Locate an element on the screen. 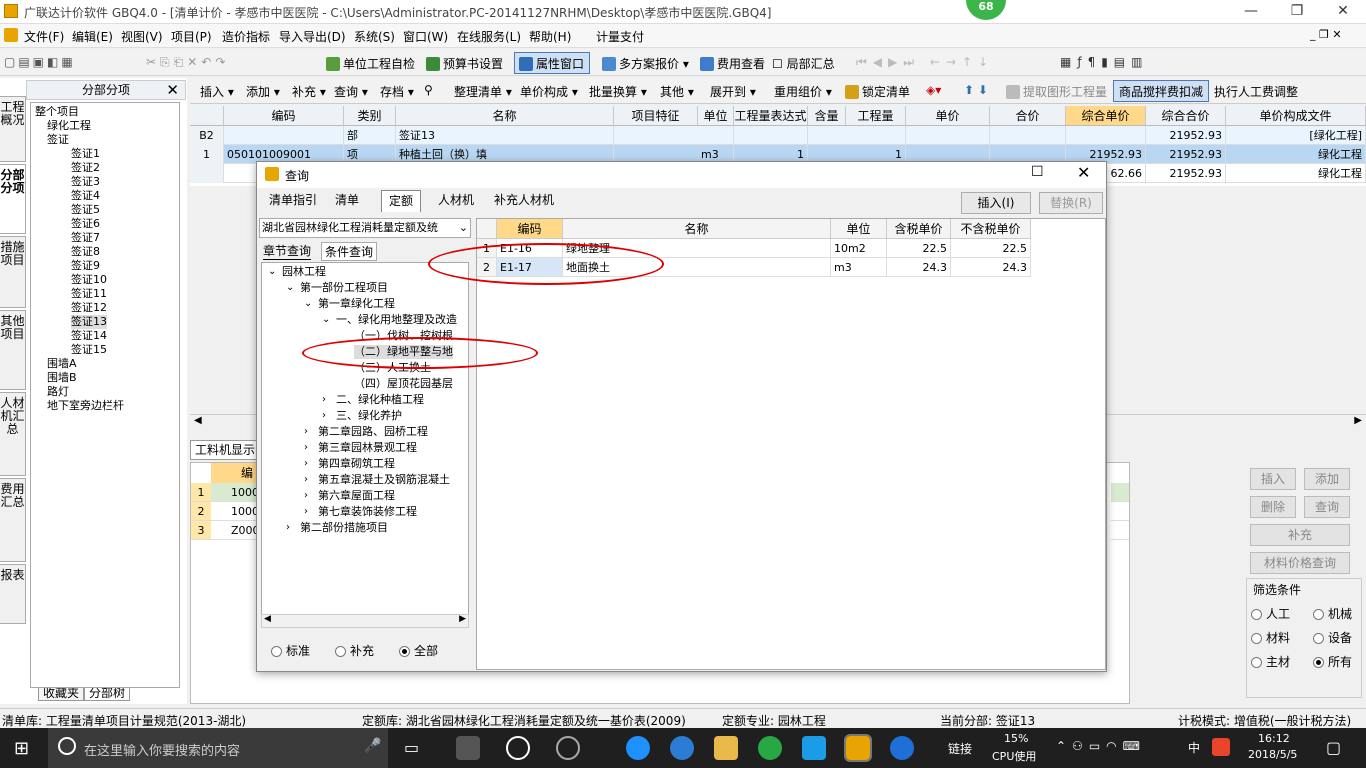  reuse-menu: 重用组价 ▾ is located at coordinates (803, 91).